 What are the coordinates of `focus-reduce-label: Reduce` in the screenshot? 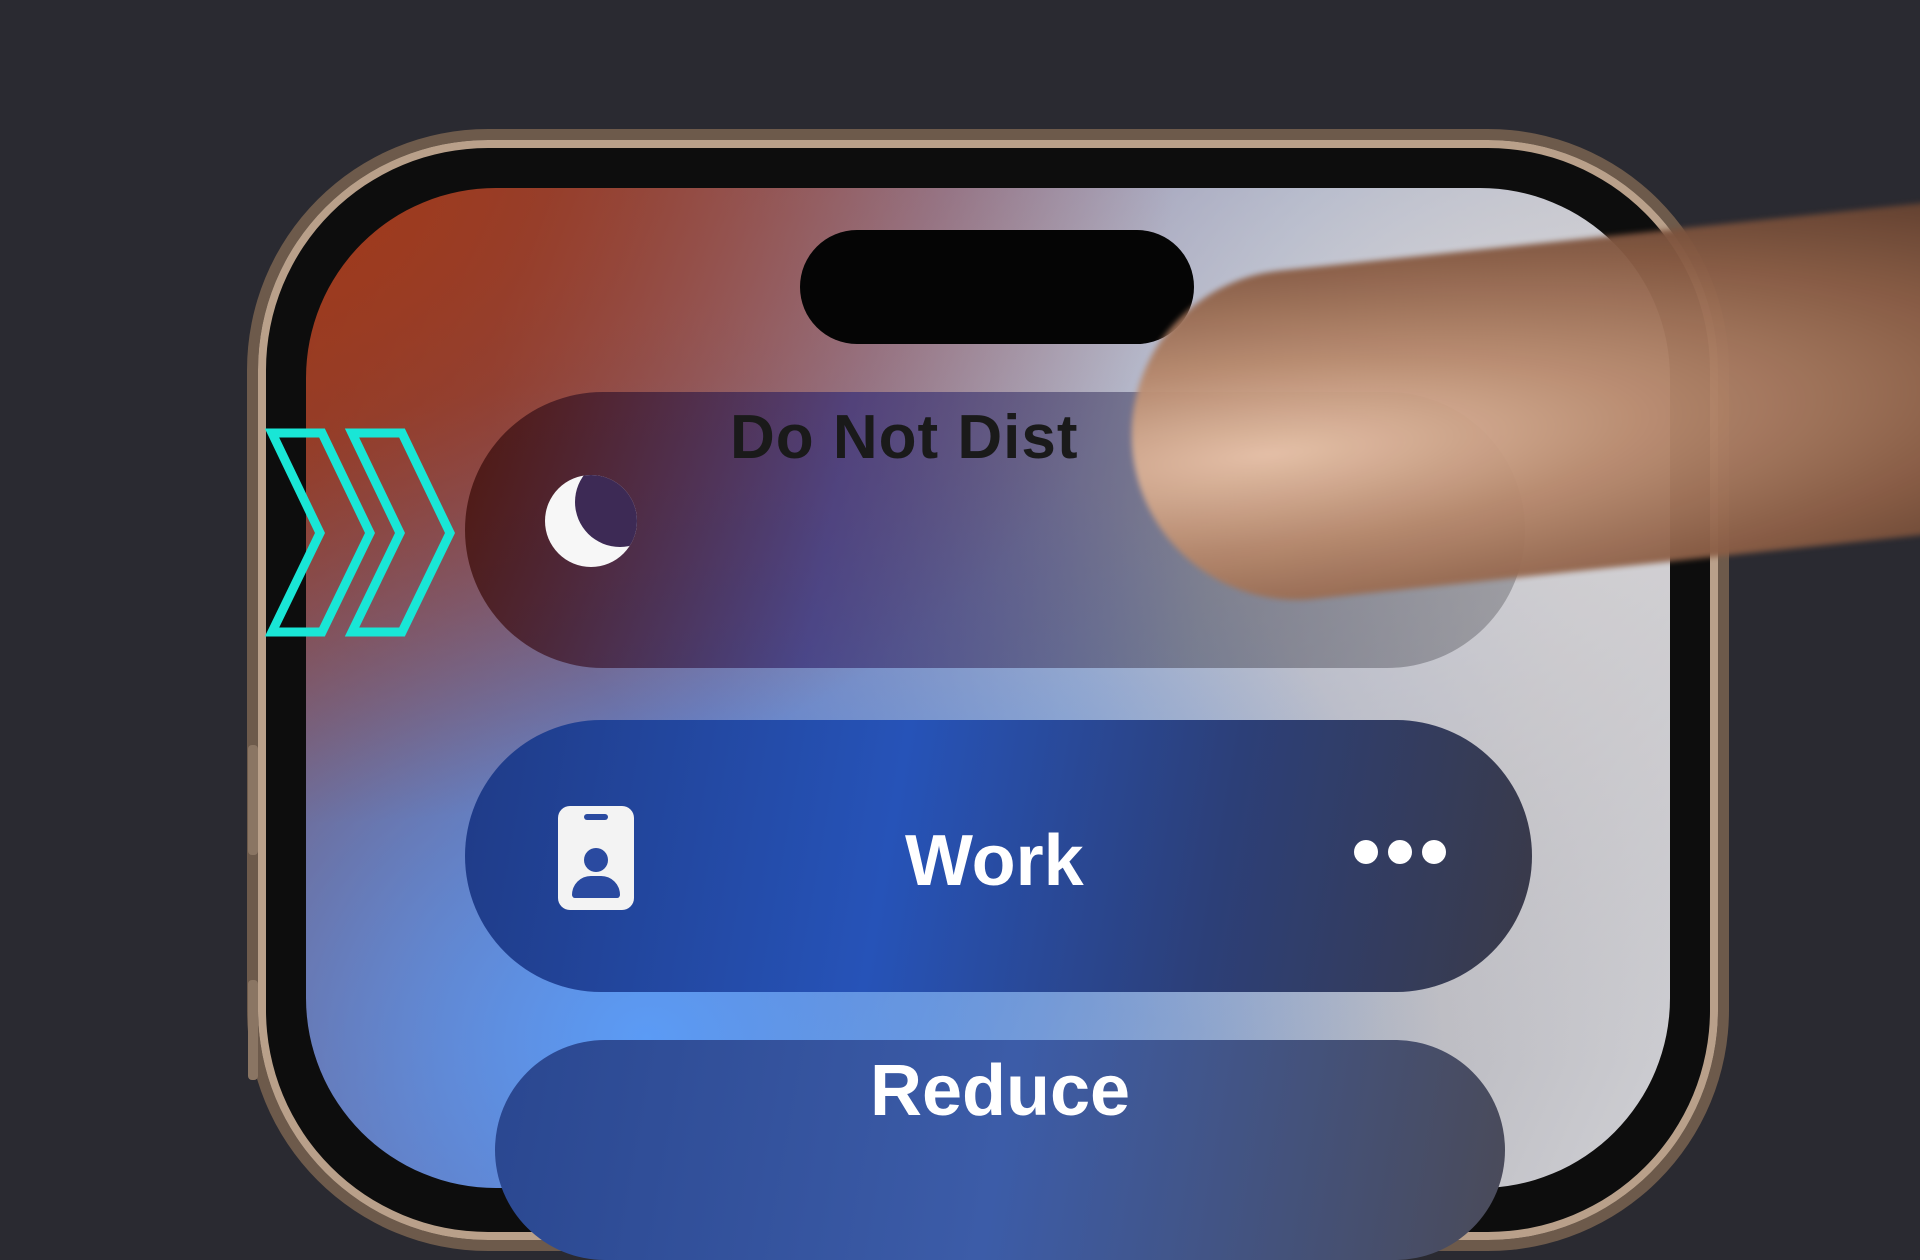 It's located at (1000, 1091).